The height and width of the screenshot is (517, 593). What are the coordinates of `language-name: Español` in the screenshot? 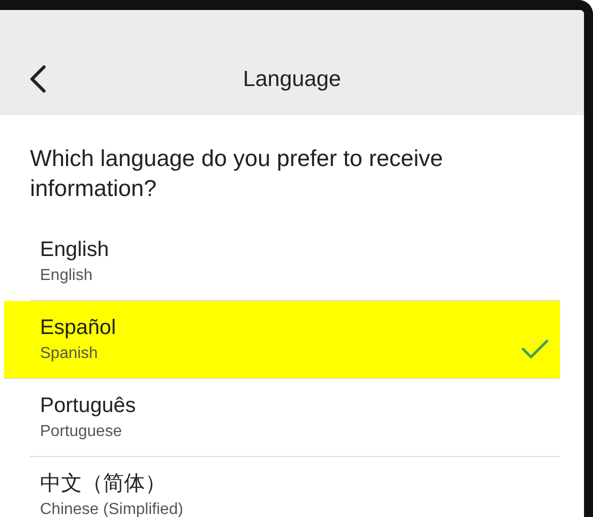 It's located at (78, 328).